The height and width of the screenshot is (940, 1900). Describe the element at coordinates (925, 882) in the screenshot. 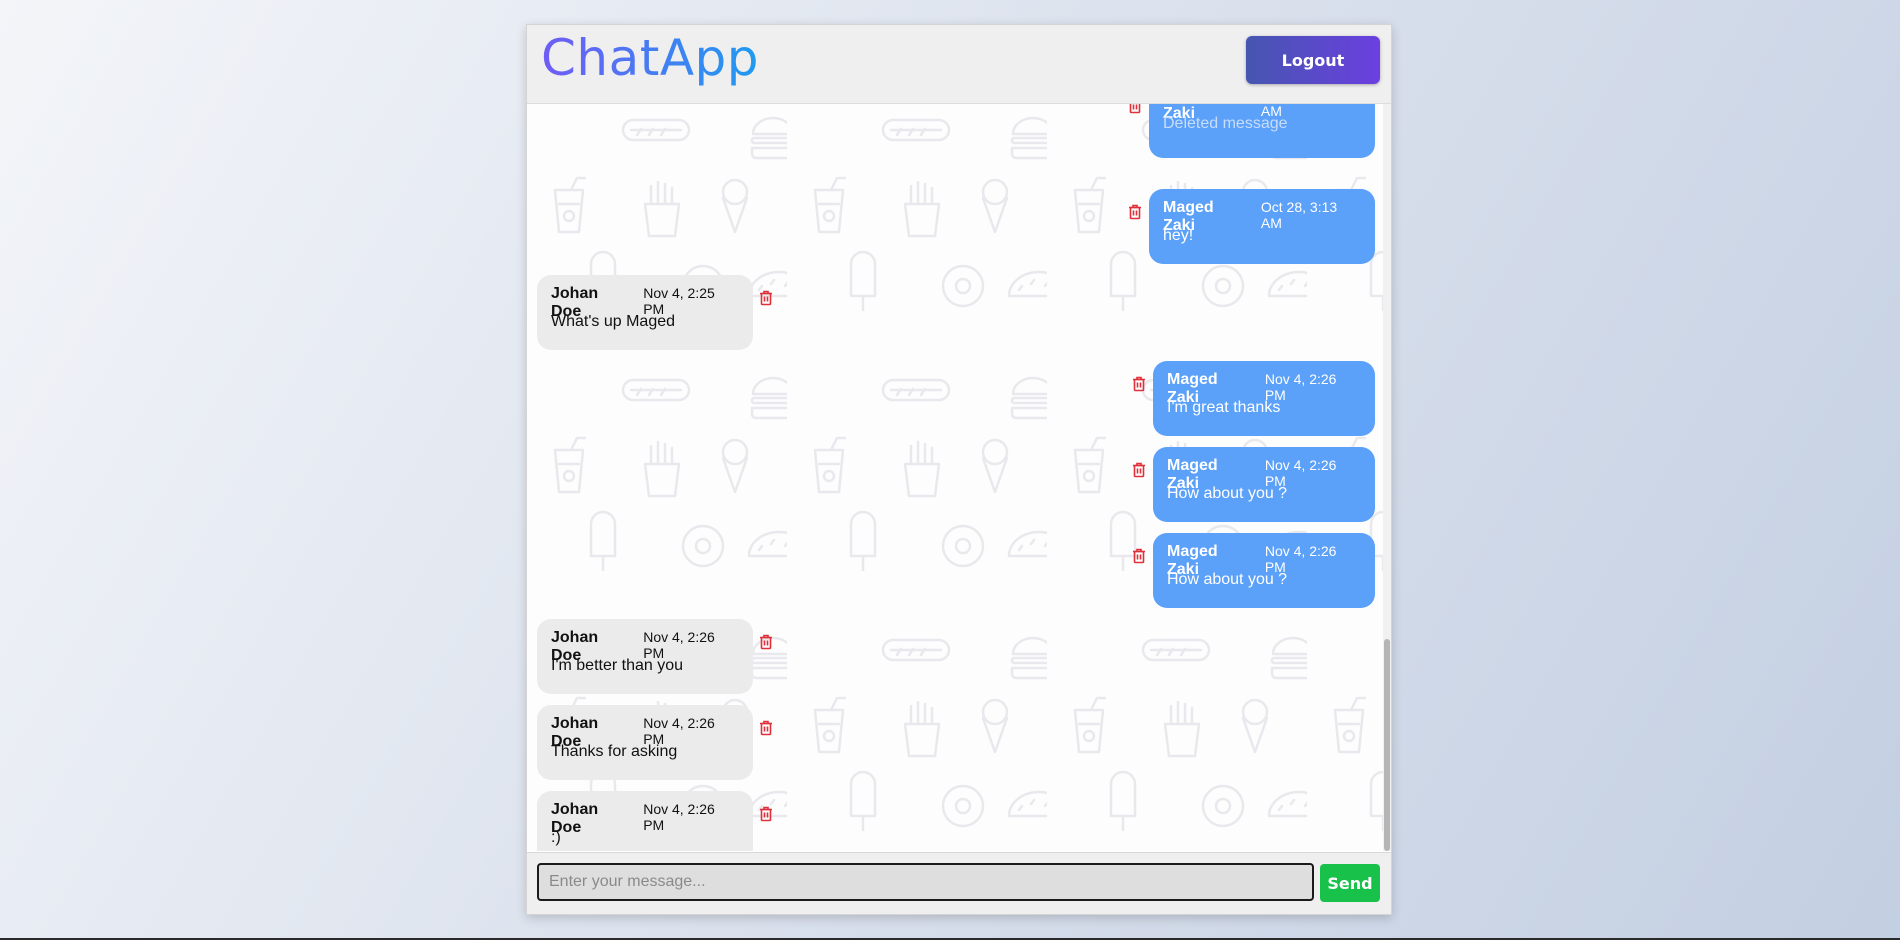

I see `message-input` at that location.